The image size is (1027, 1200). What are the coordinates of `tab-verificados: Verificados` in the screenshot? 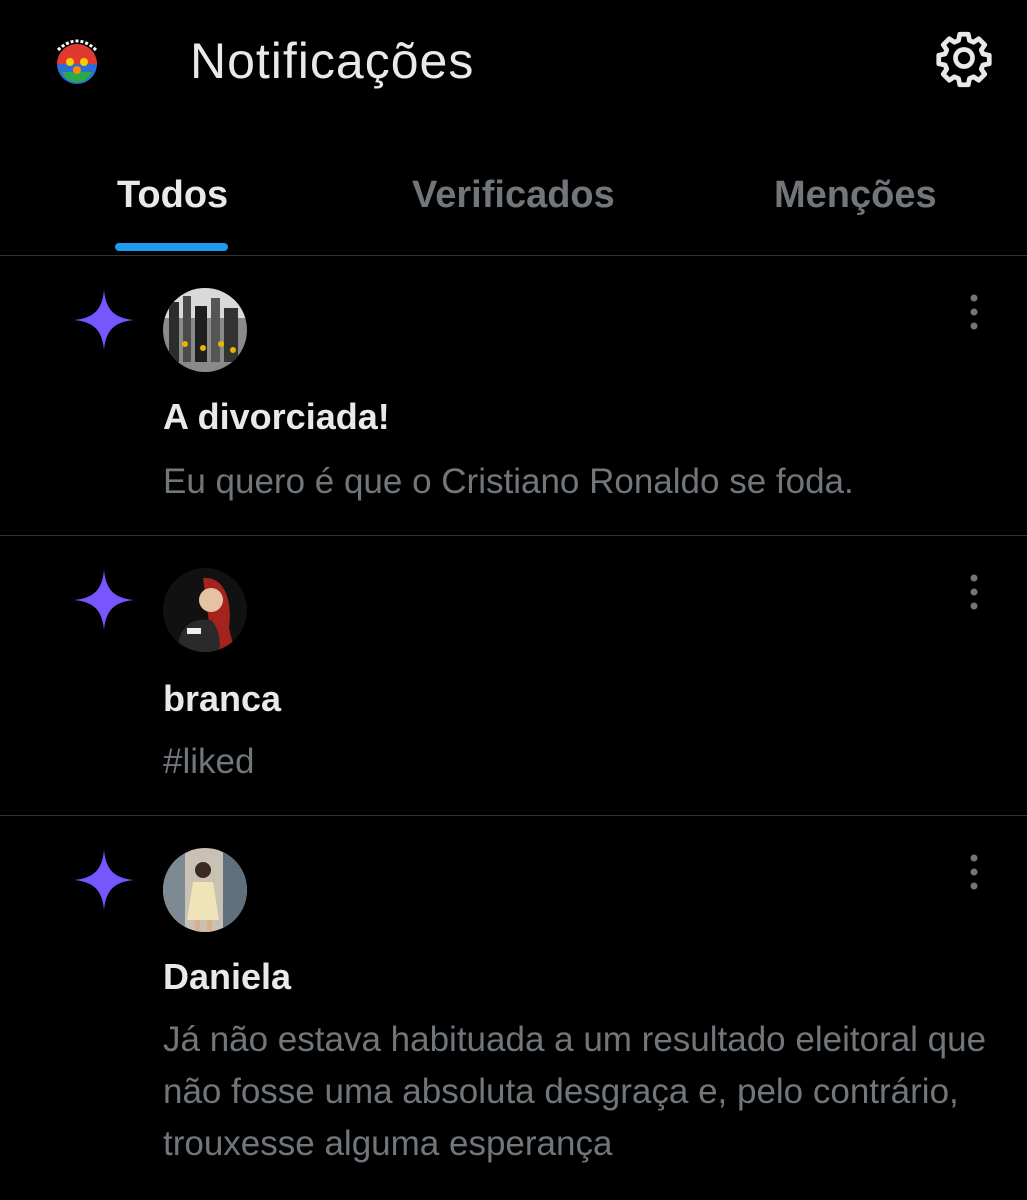 It's located at (513, 195).